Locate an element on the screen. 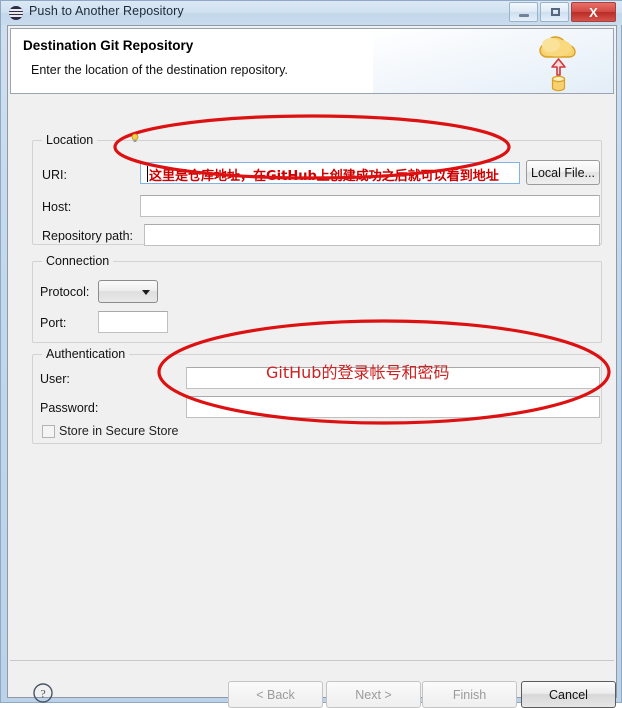 The height and width of the screenshot is (708, 622). footer-bar: ? < Back Next > Finish Cancel is located at coordinates (313, 684).